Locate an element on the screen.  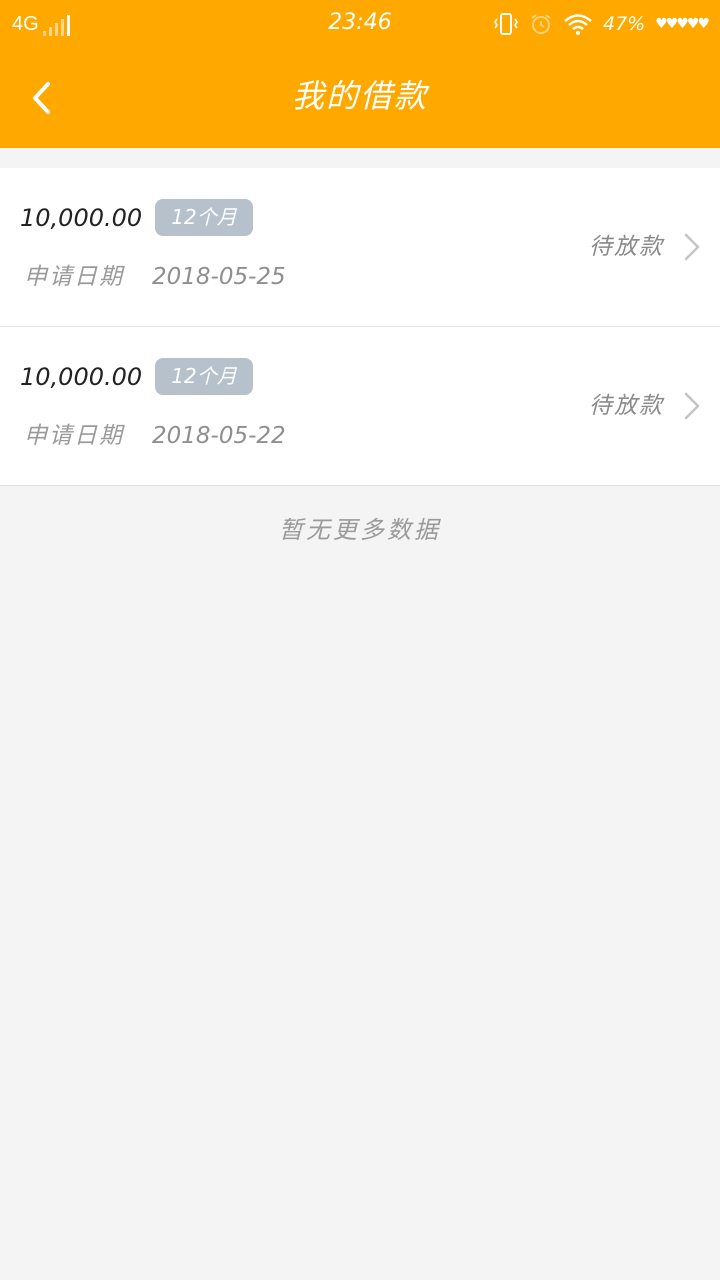
header: 4G 23:46 47% ♥♥♥♥♥ 我的借款 is located at coordinates (360, 74).